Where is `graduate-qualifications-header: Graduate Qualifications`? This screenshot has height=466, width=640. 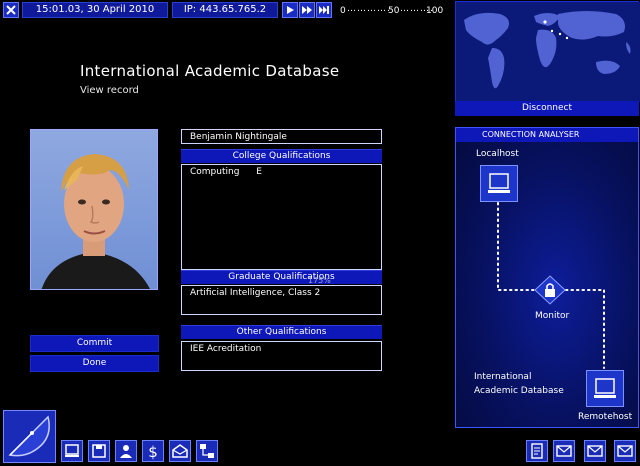
graduate-qualifications-header: Graduate Qualifications is located at coordinates (281, 277).